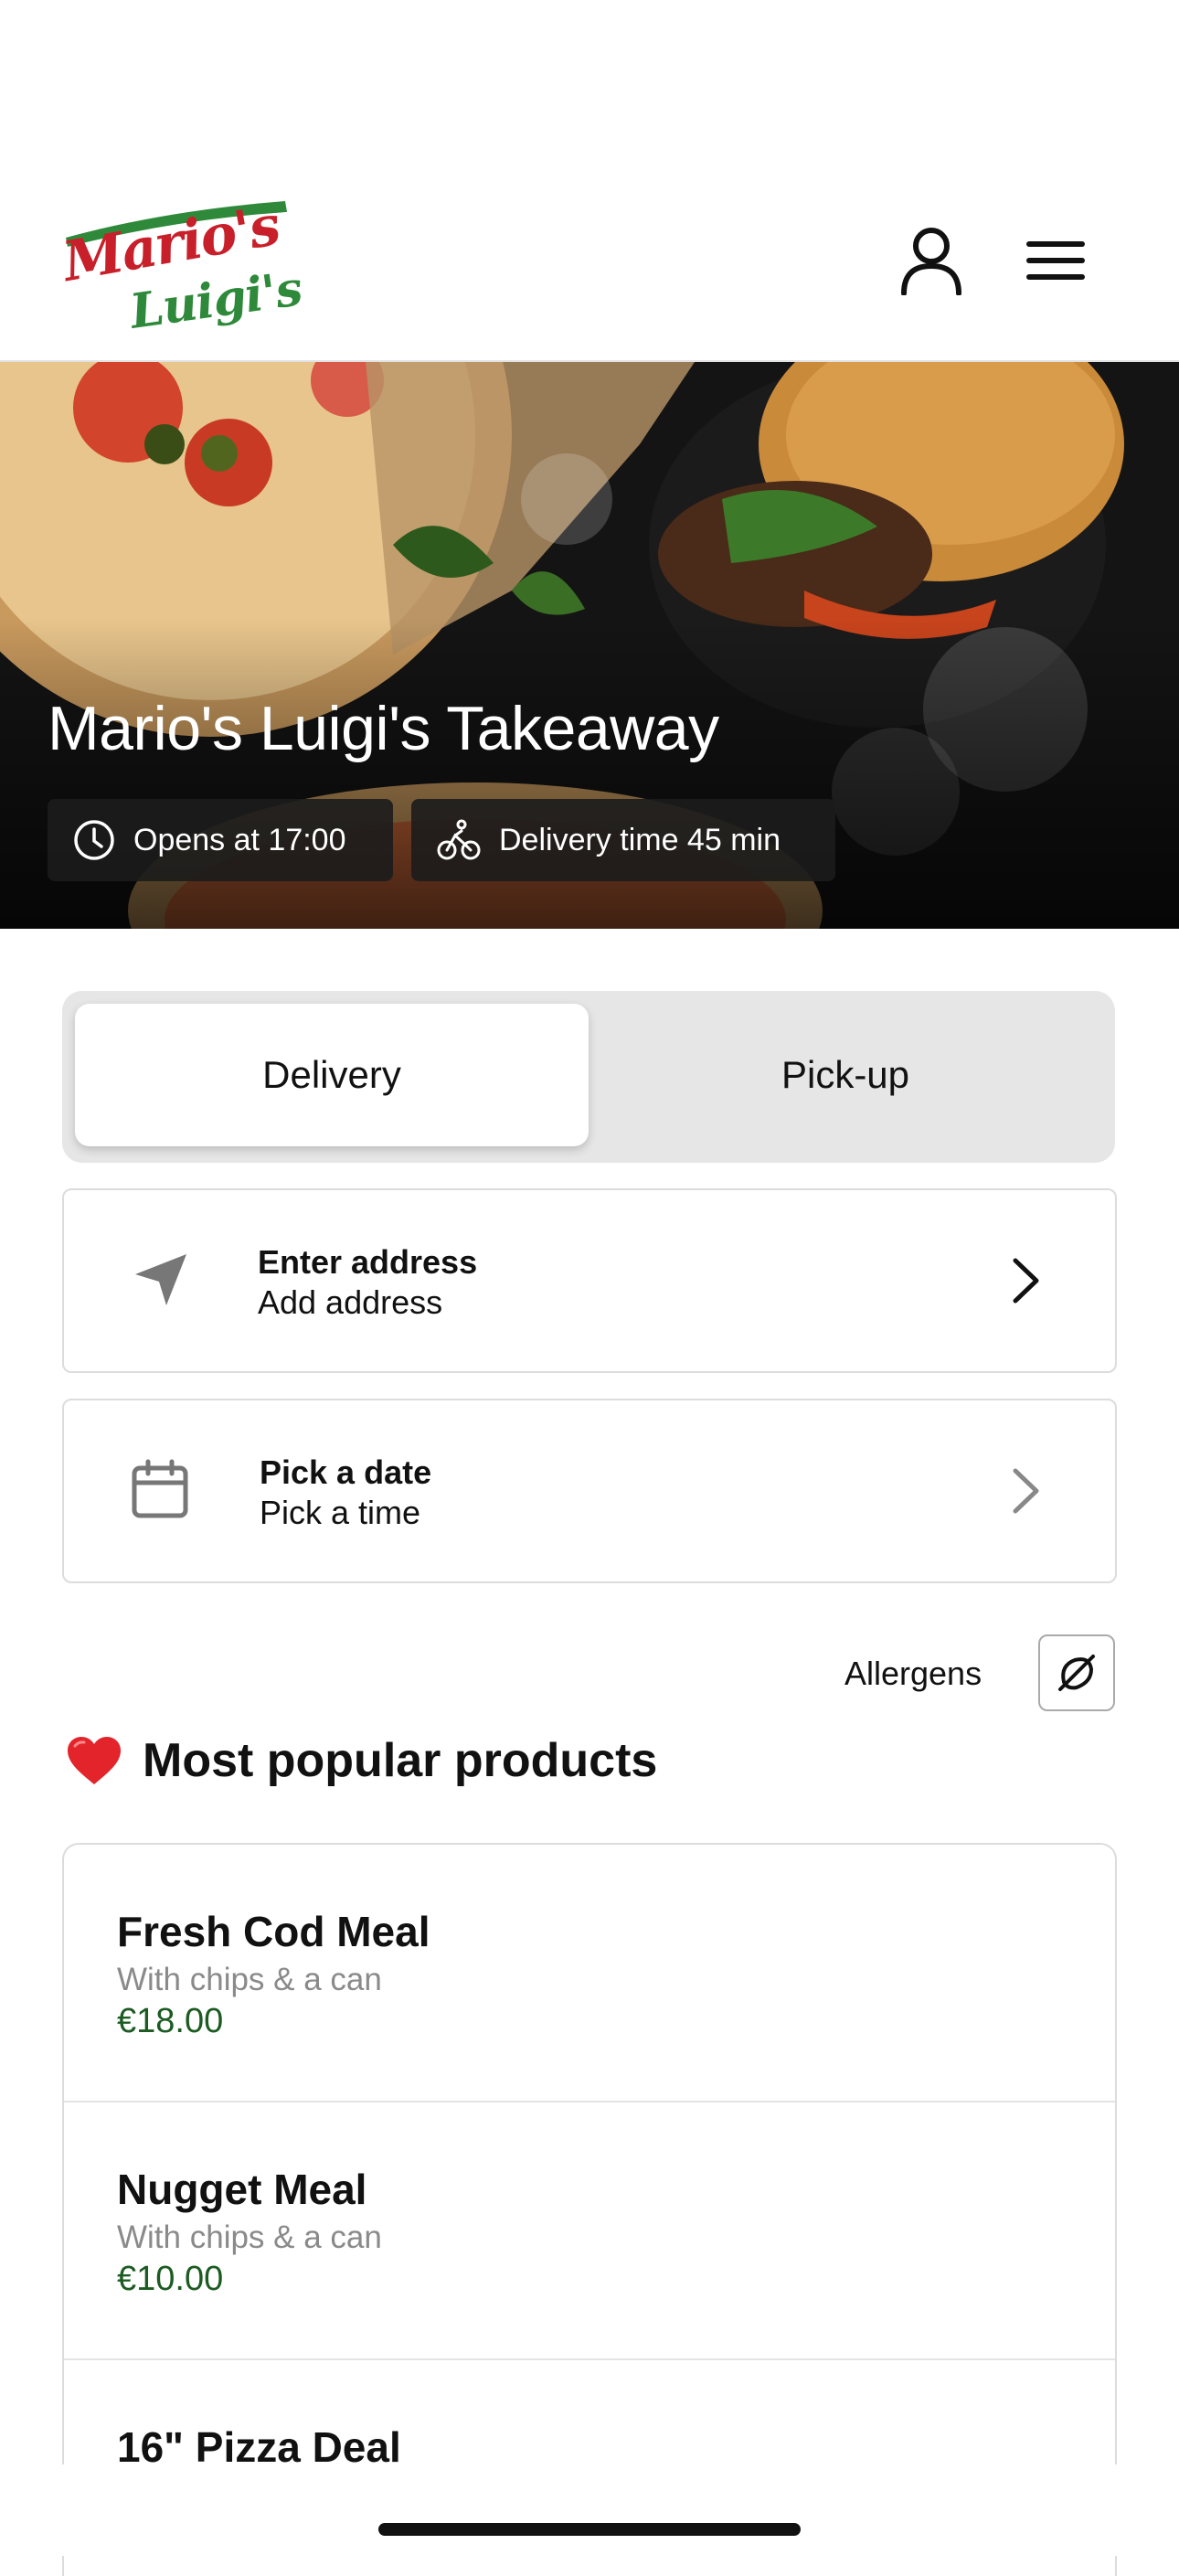 The image size is (1179, 2576). Describe the element at coordinates (589, 2529) in the screenshot. I see `home-indicator` at that location.